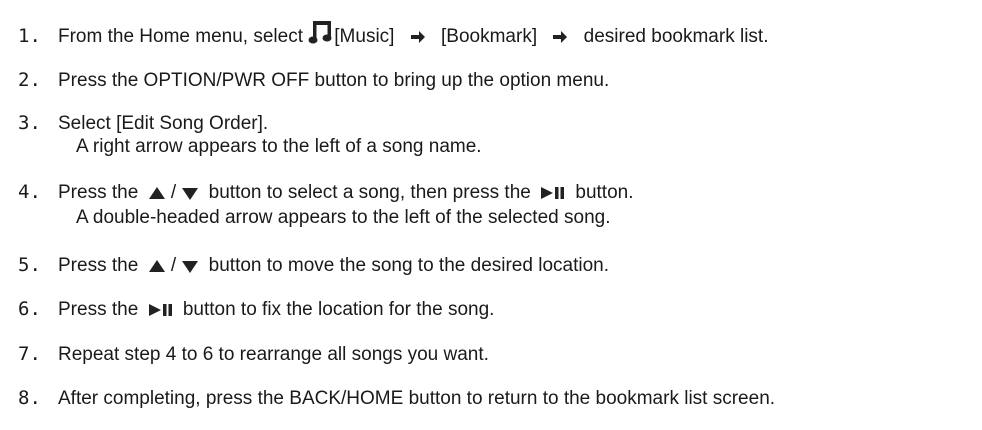 This screenshot has width=982, height=430. I want to click on step-number: 1., so click(29, 36).